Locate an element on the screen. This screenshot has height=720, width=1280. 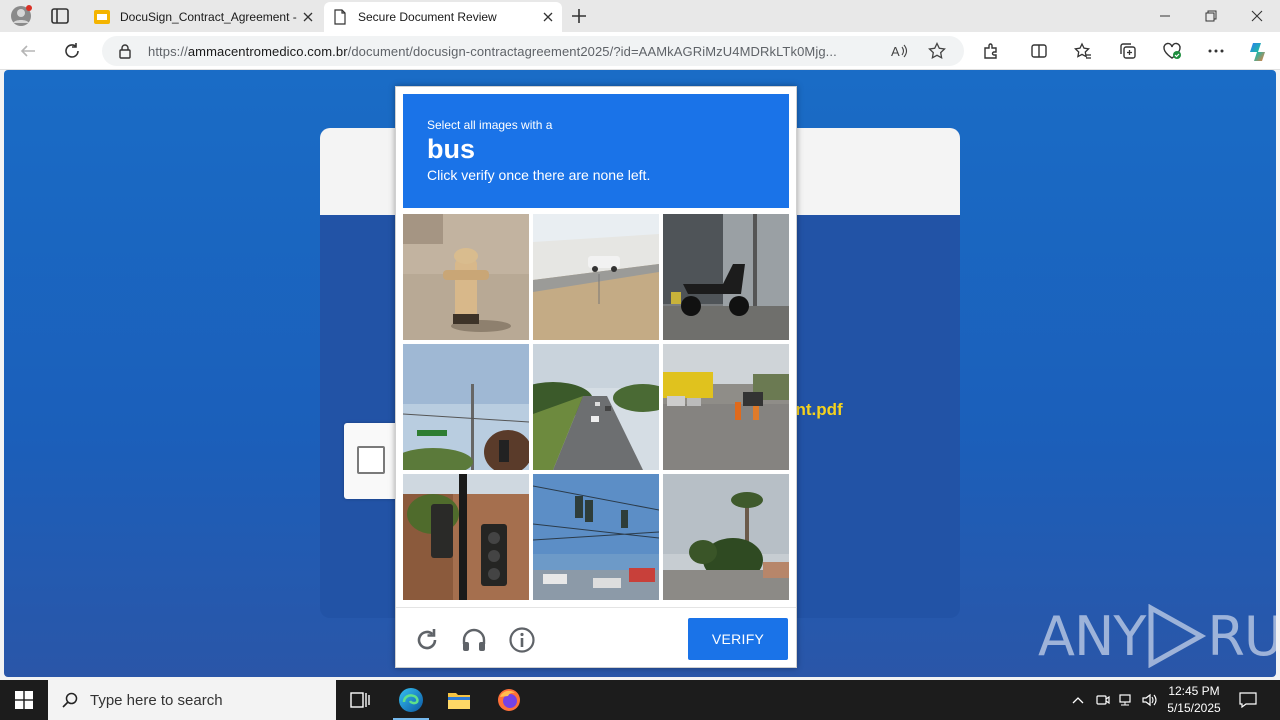
notifications-icon is located at coordinates (1248, 700).